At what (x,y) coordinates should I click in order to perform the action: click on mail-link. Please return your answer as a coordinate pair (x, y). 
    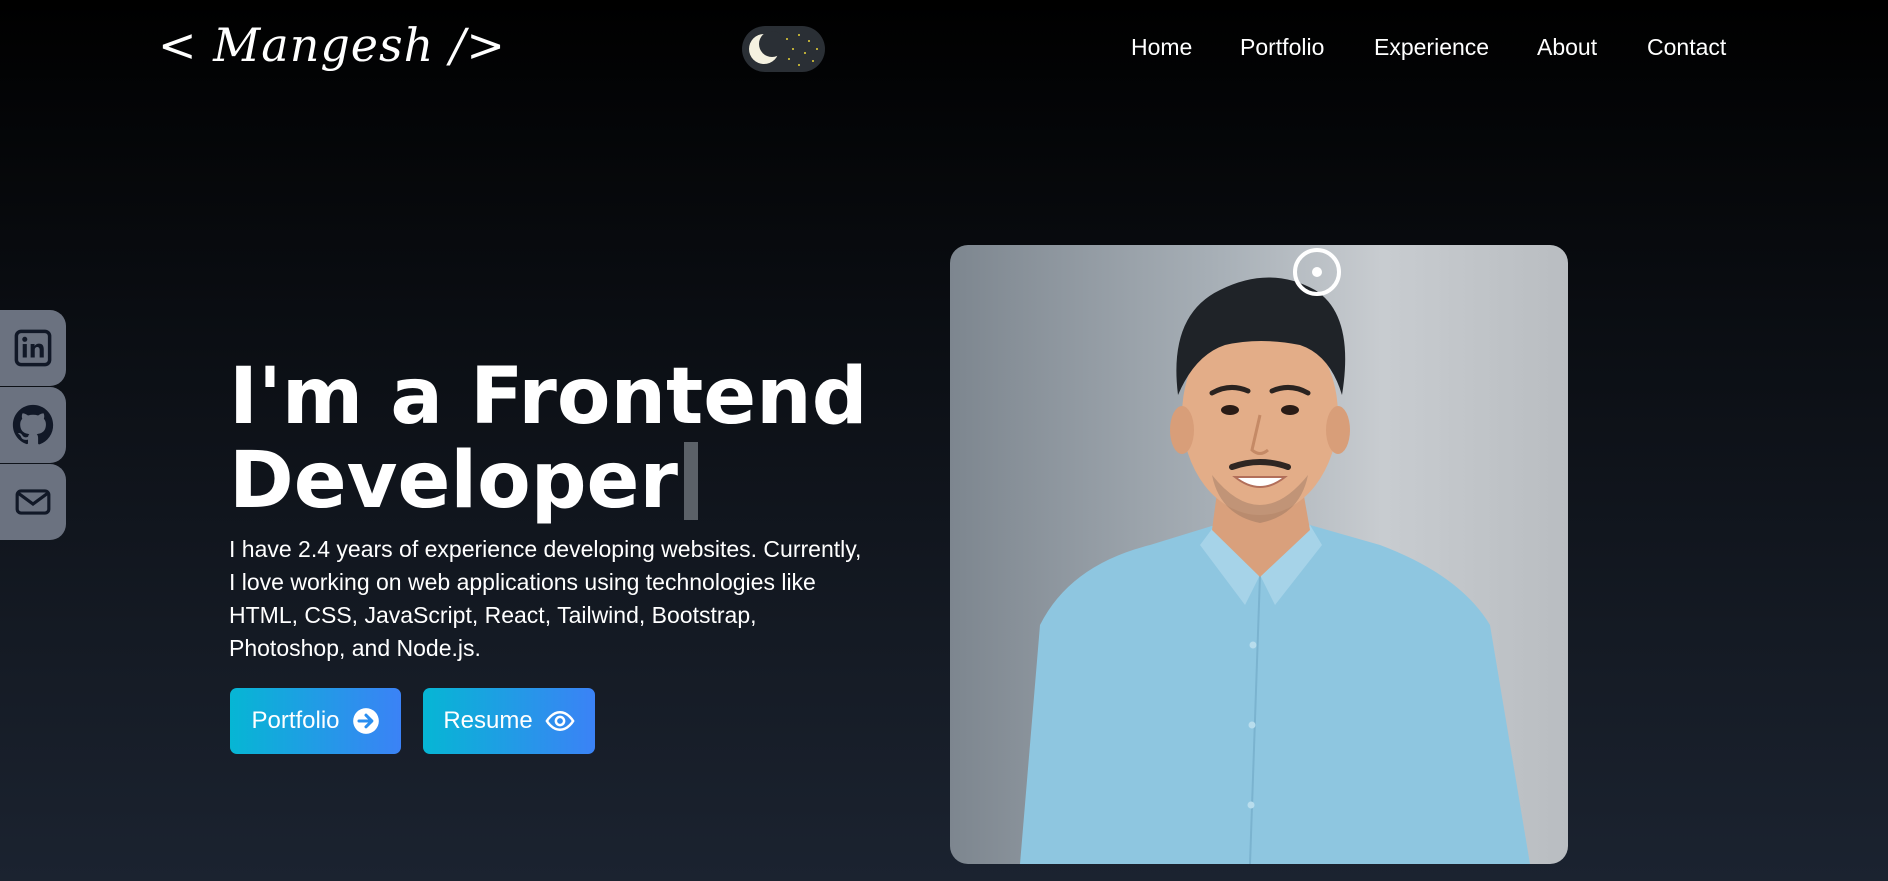
    Looking at the image, I should click on (33, 502).